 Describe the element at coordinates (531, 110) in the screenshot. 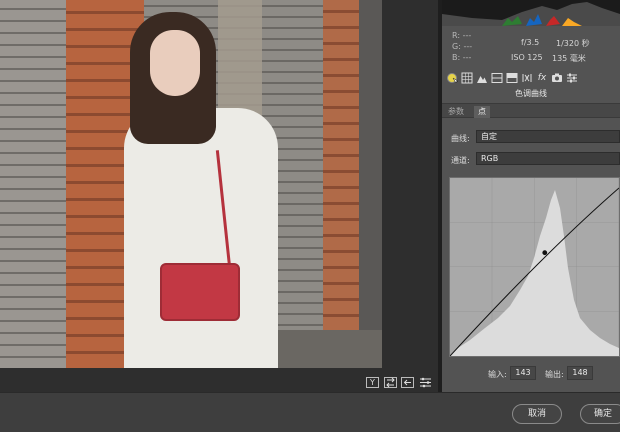

I see `curve-mode-tabs: 参数 点` at that location.